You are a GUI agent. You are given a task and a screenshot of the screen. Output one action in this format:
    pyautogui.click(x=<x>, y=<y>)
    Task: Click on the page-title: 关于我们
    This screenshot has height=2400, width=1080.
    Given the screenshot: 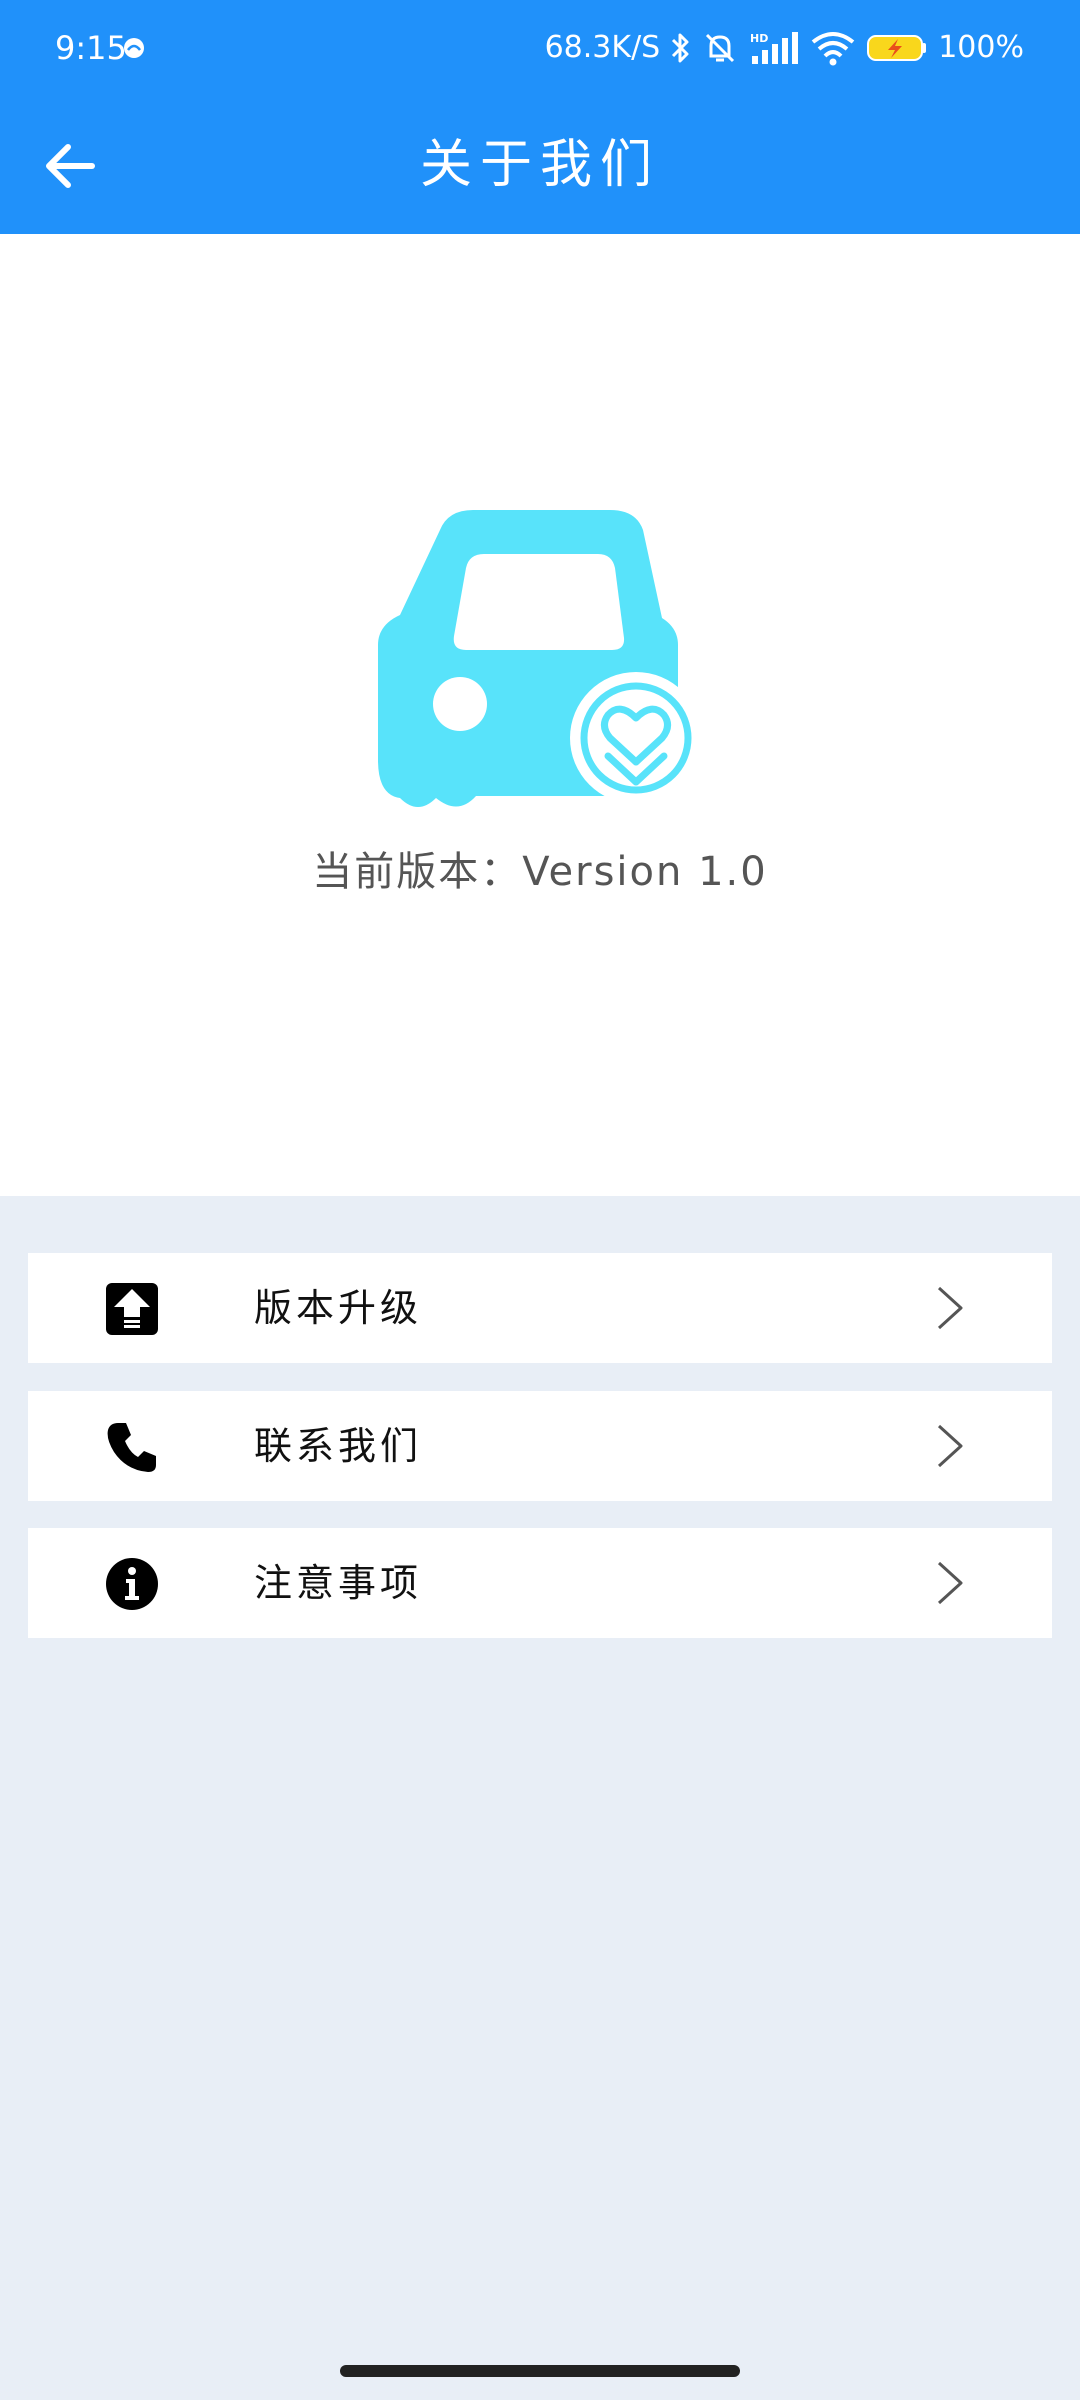 What is the action you would take?
    pyautogui.click(x=539, y=165)
    